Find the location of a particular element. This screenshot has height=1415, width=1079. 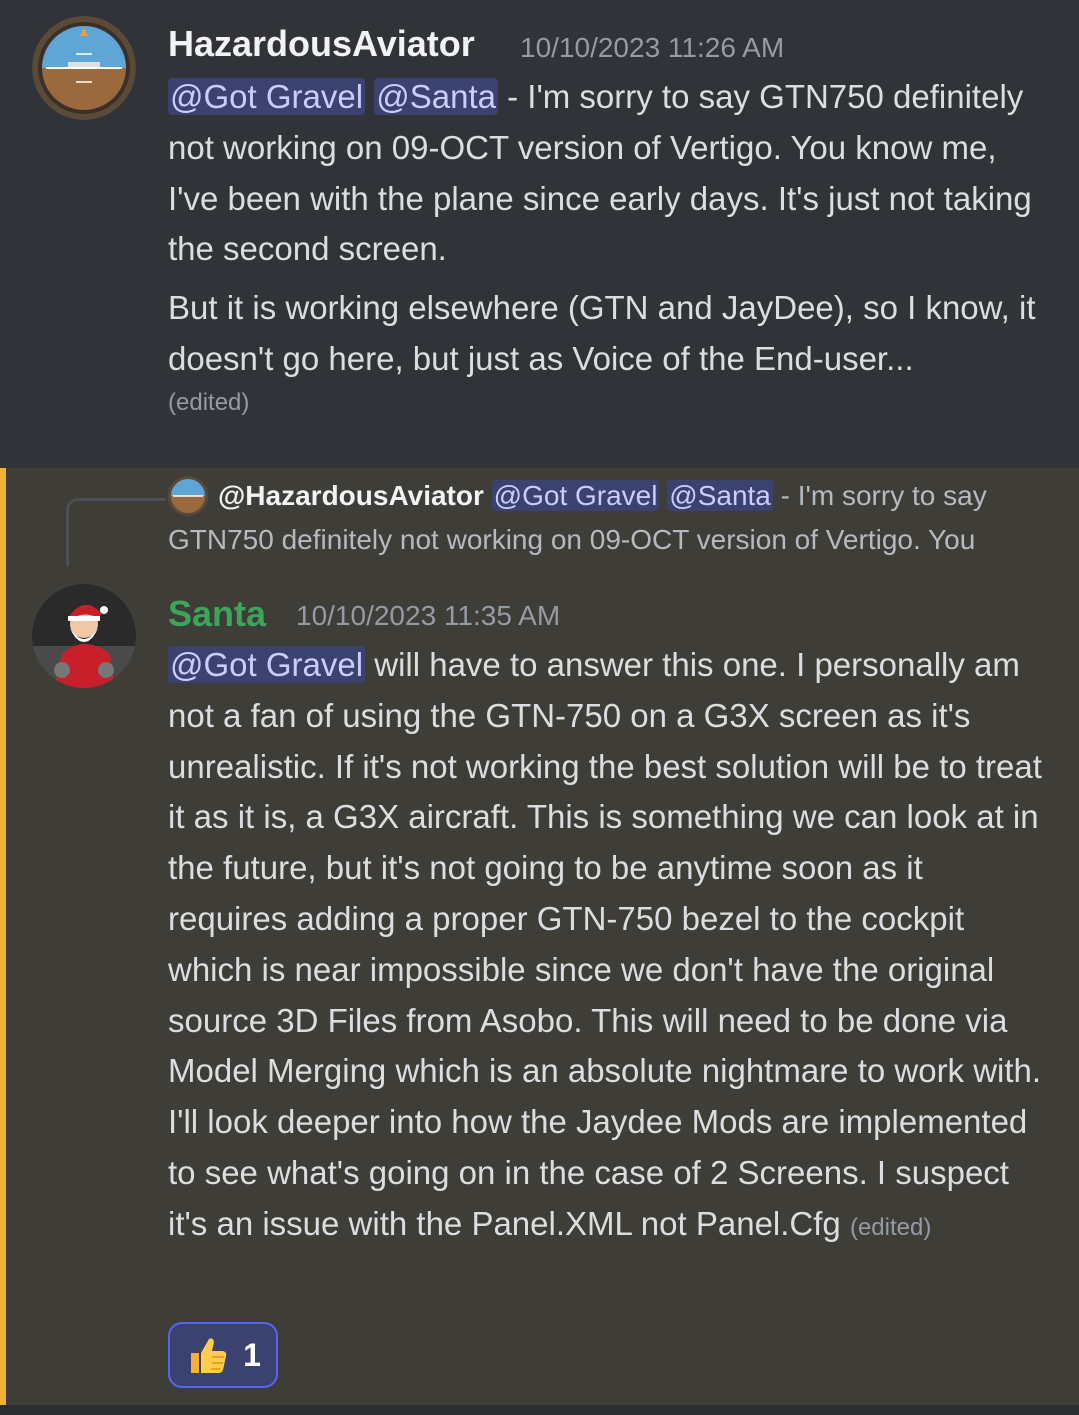

reaction-thumbs-up: 1 is located at coordinates (223, 1355).